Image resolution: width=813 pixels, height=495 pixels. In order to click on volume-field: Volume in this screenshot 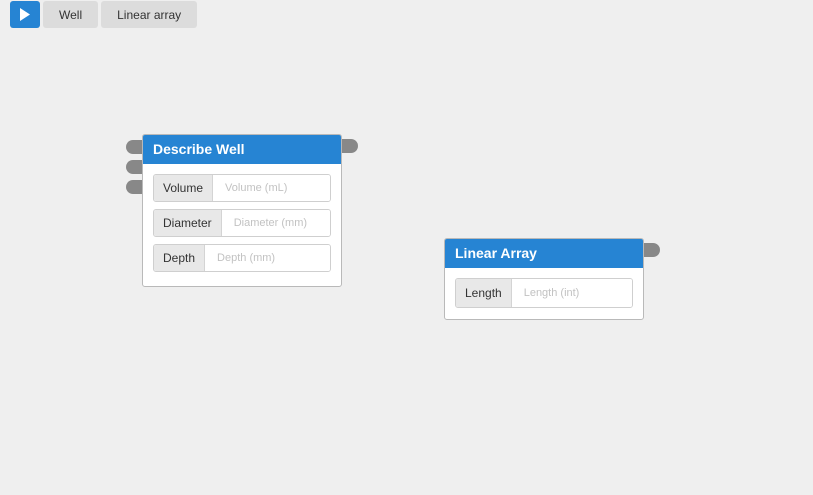, I will do `click(242, 188)`.